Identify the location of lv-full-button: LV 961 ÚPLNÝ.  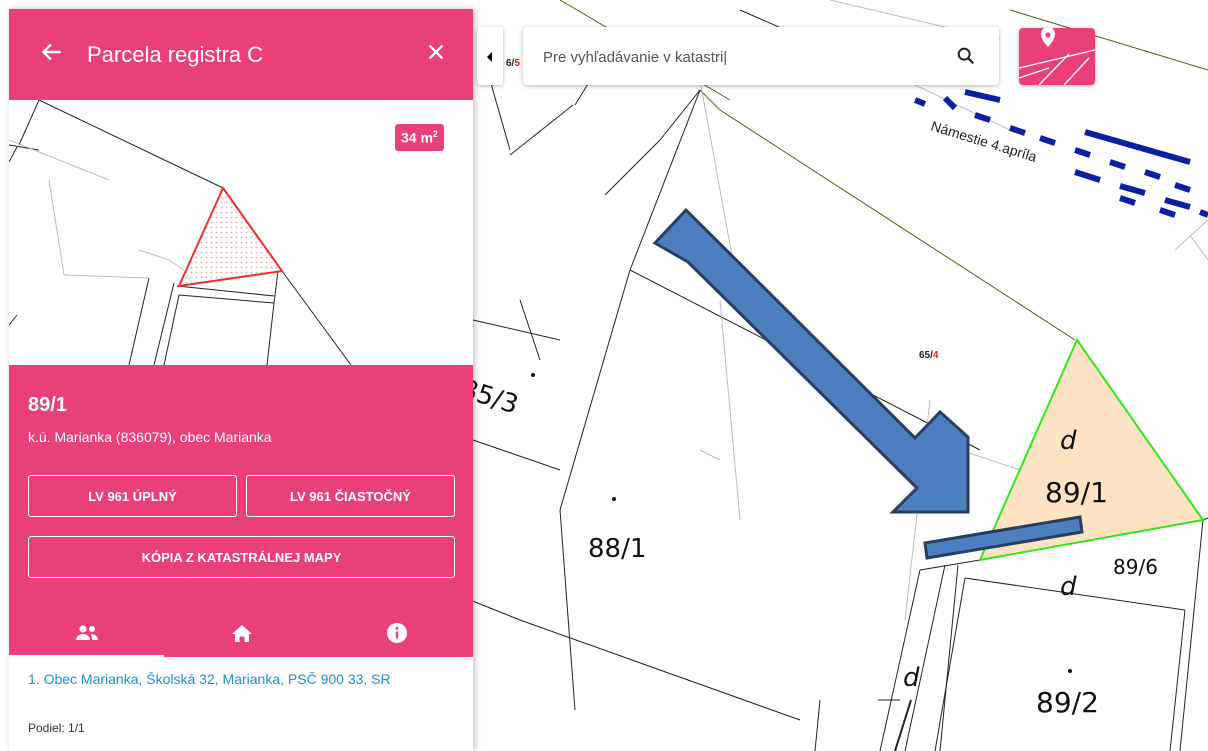
(132, 496).